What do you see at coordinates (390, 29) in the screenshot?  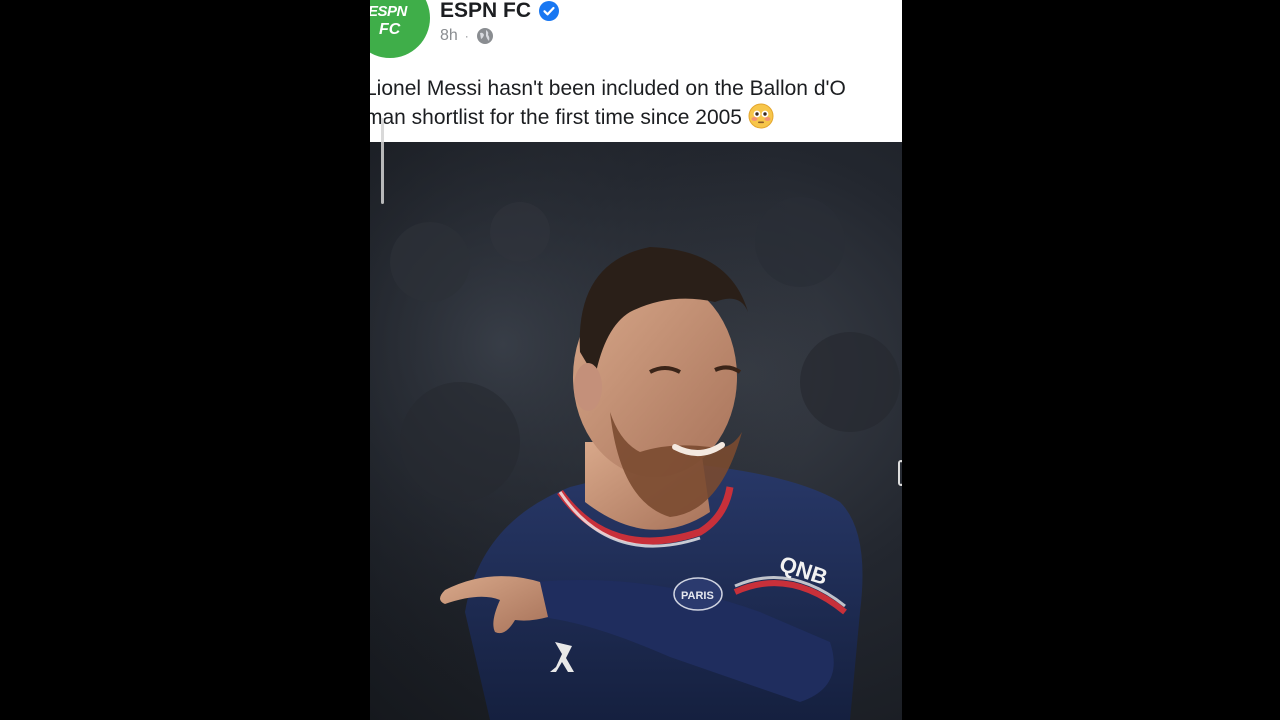 I see `avatar-brand-bottom: FC` at bounding box center [390, 29].